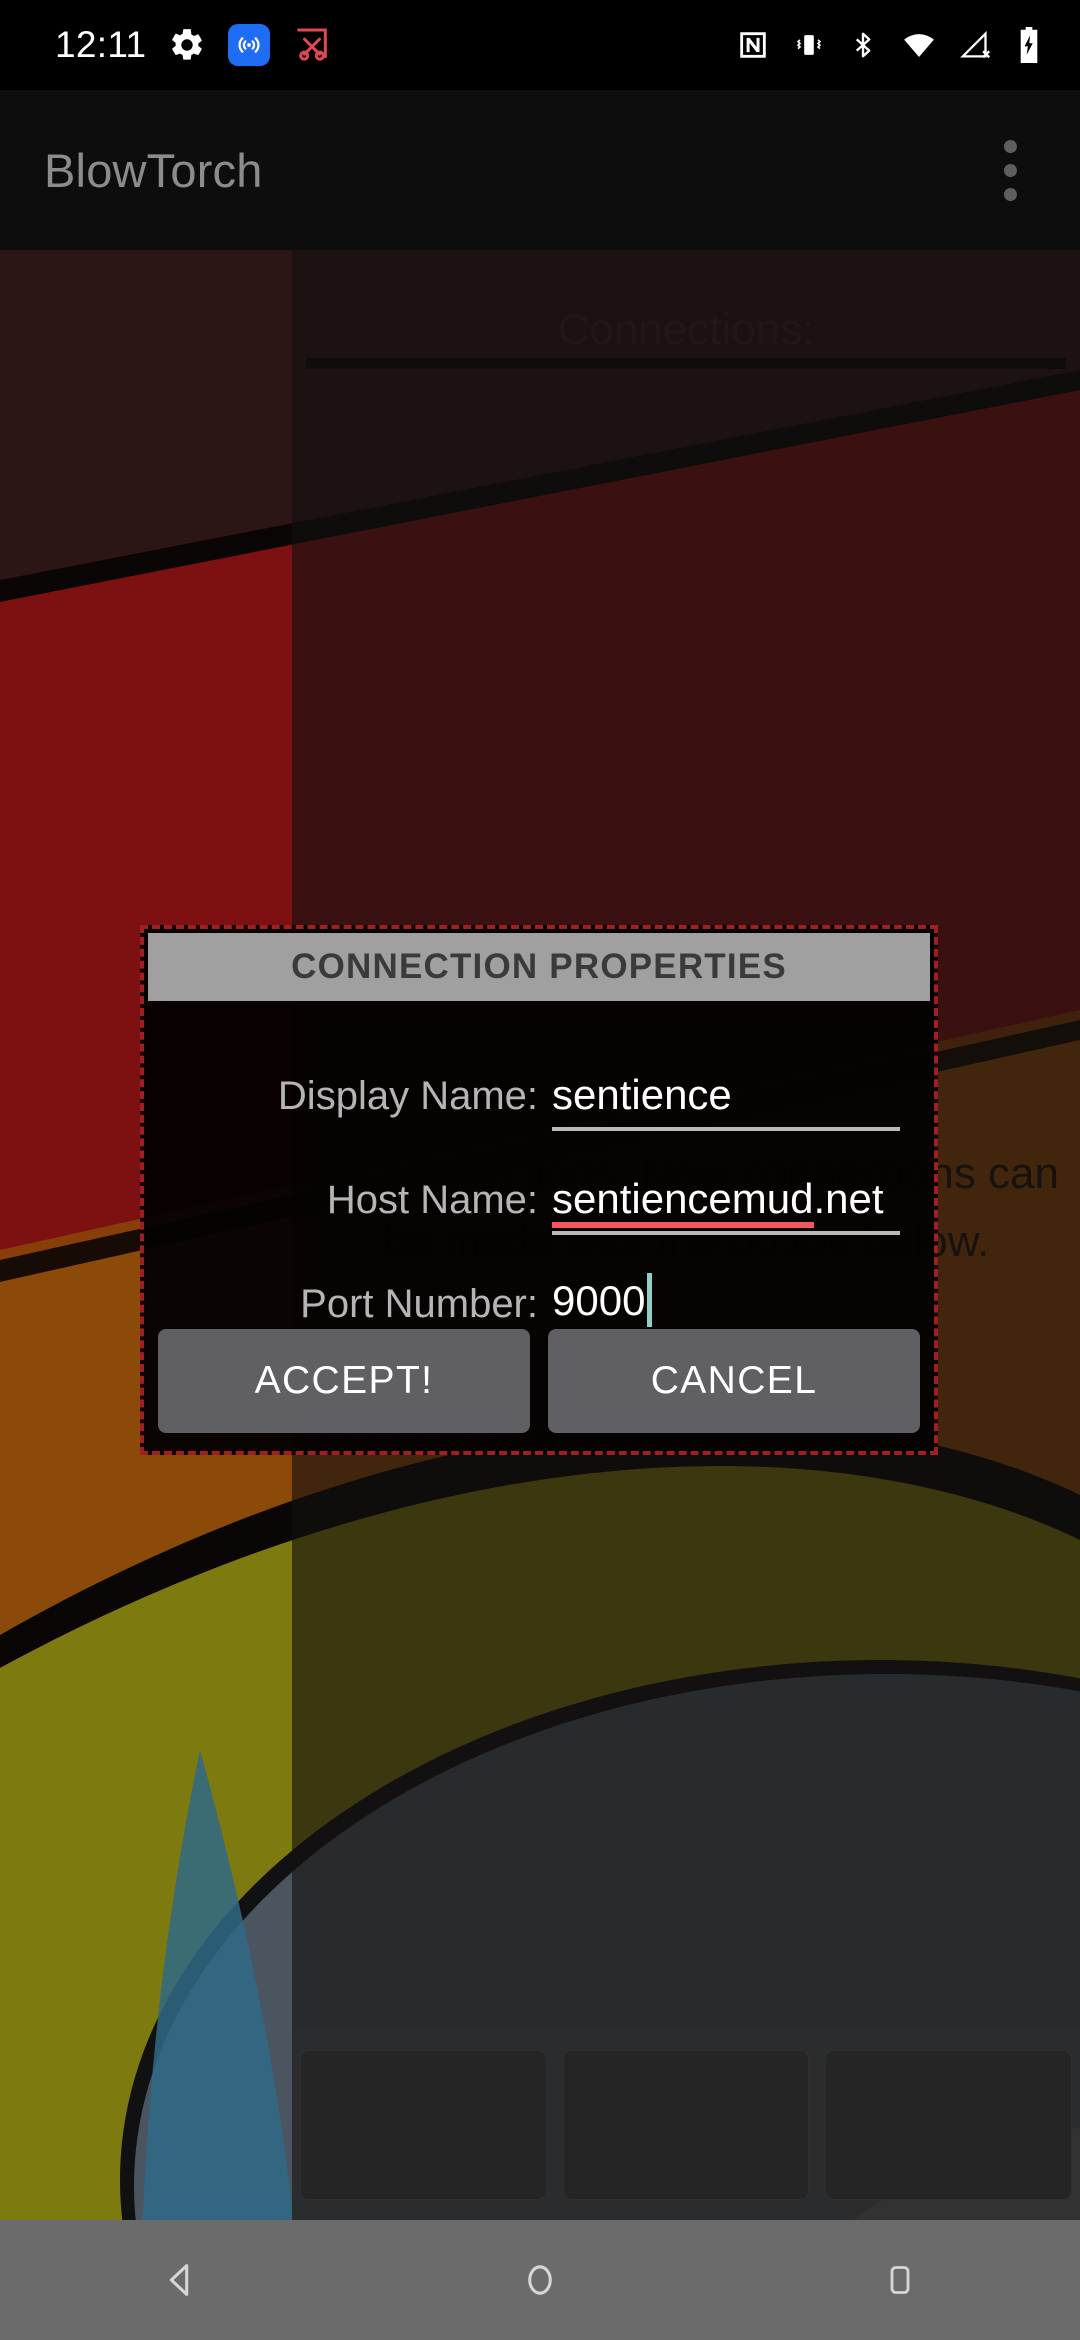 The height and width of the screenshot is (2340, 1080). Describe the element at coordinates (753, 45) in the screenshot. I see `nfc-icon` at that location.